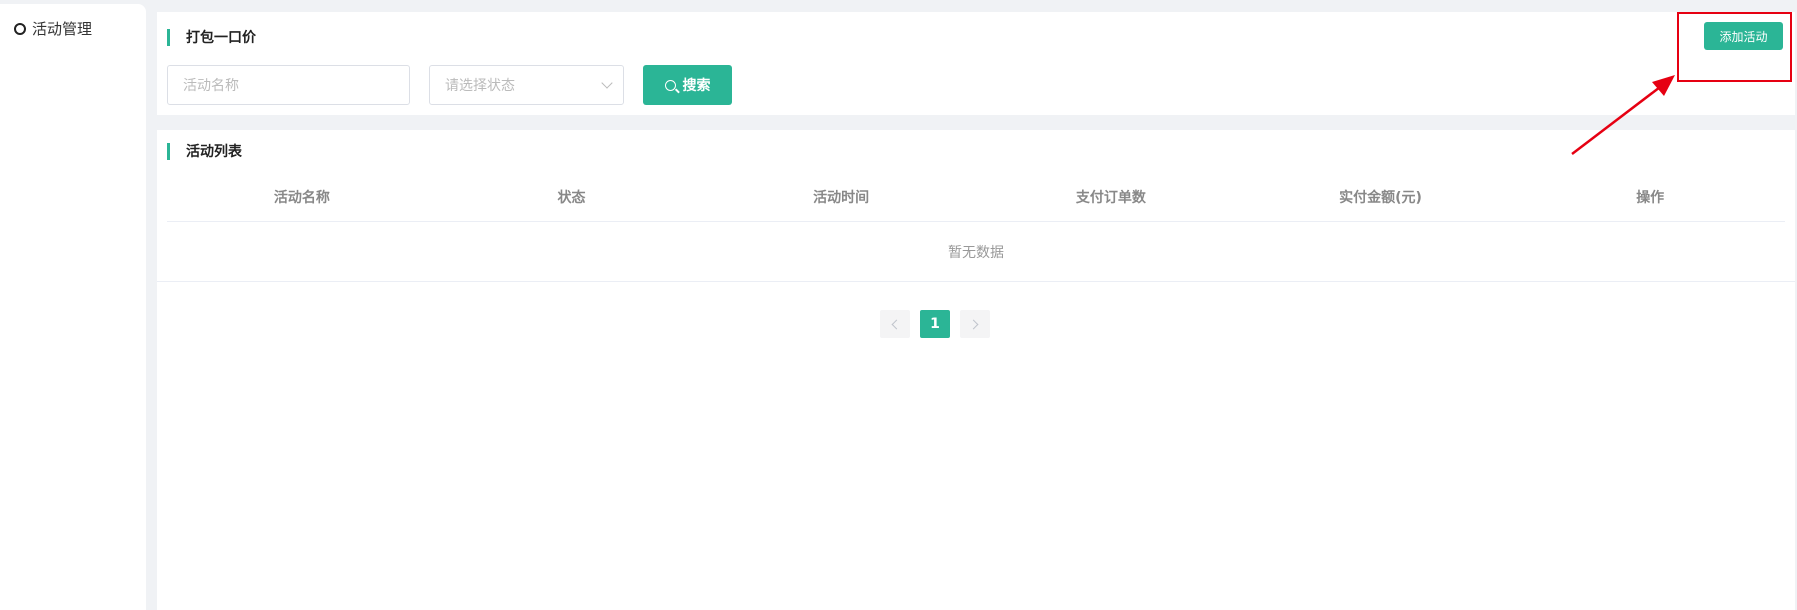 This screenshot has width=1797, height=610. What do you see at coordinates (221, 38) in the screenshot?
I see `page-title: 打包一口价` at bounding box center [221, 38].